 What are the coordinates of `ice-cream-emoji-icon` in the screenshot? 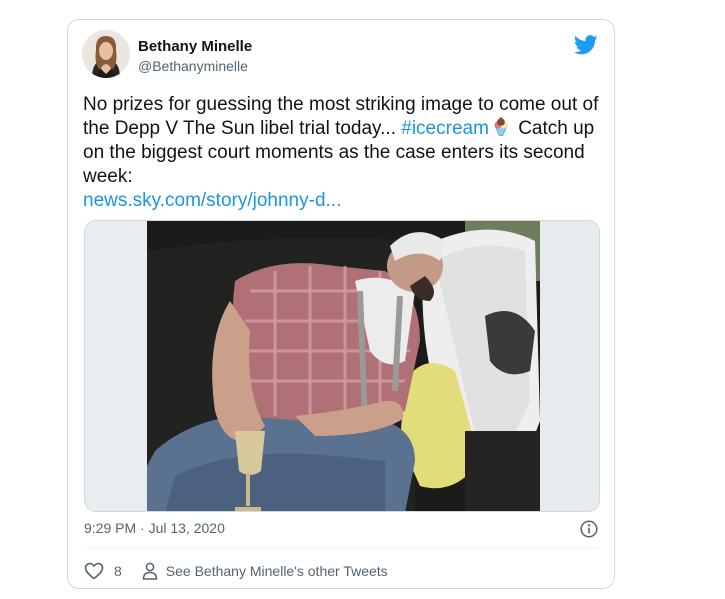 It's located at (501, 126).